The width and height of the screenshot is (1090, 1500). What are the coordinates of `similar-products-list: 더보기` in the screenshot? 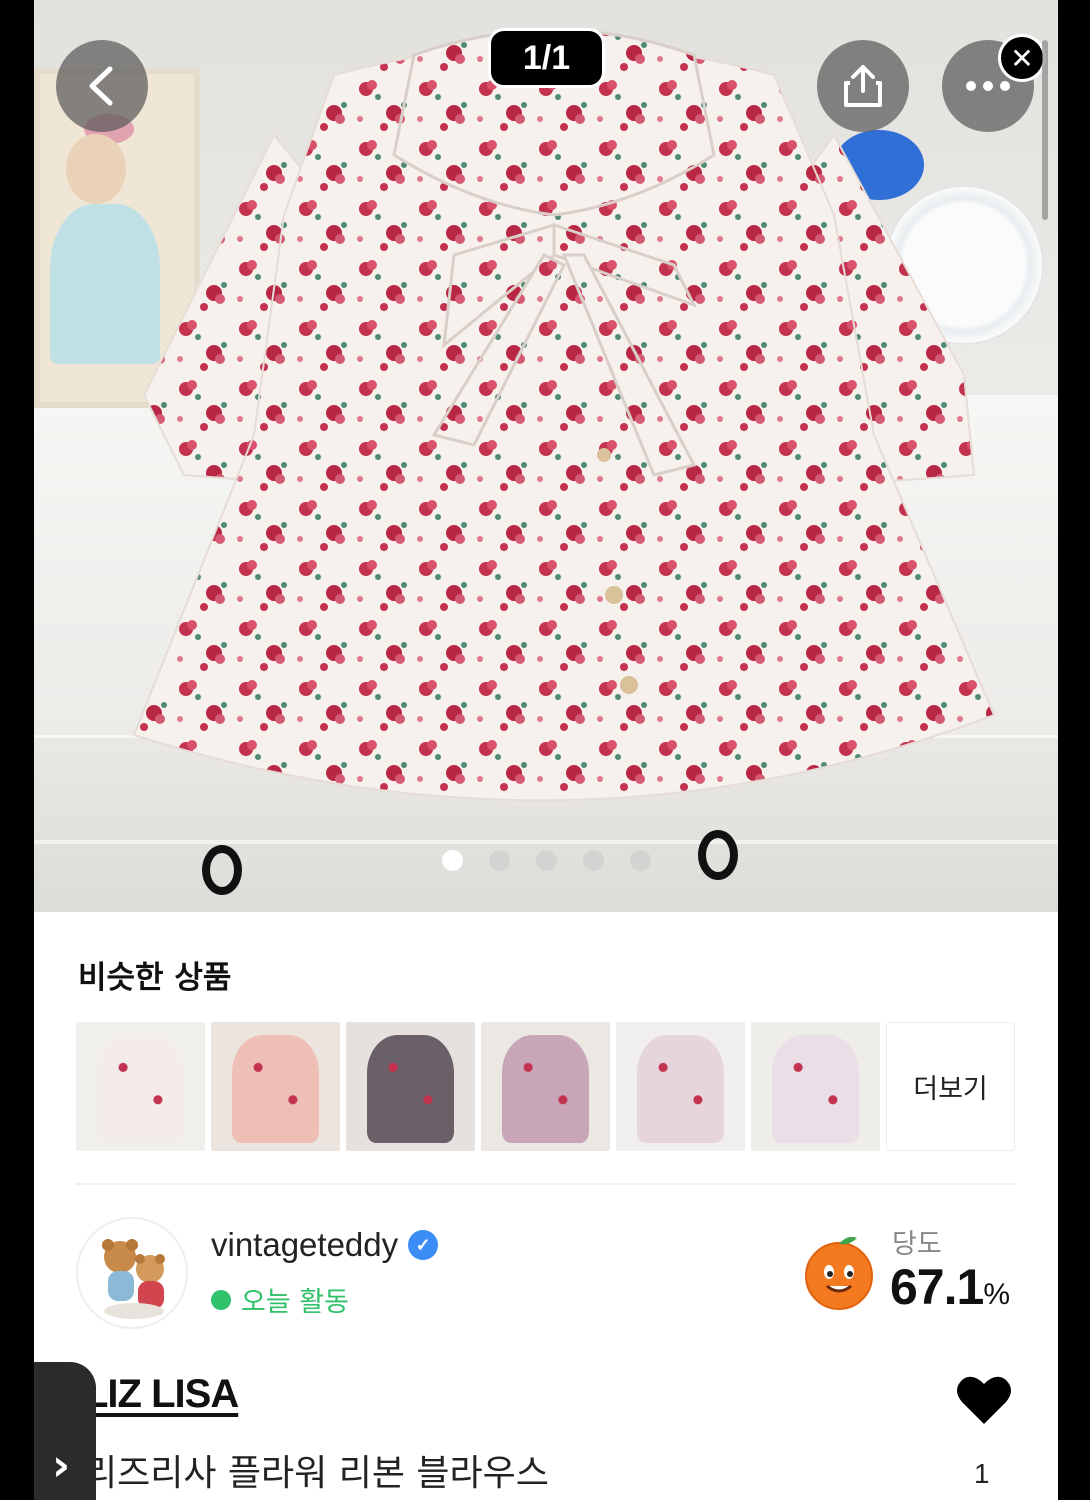 It's located at (545, 1086).